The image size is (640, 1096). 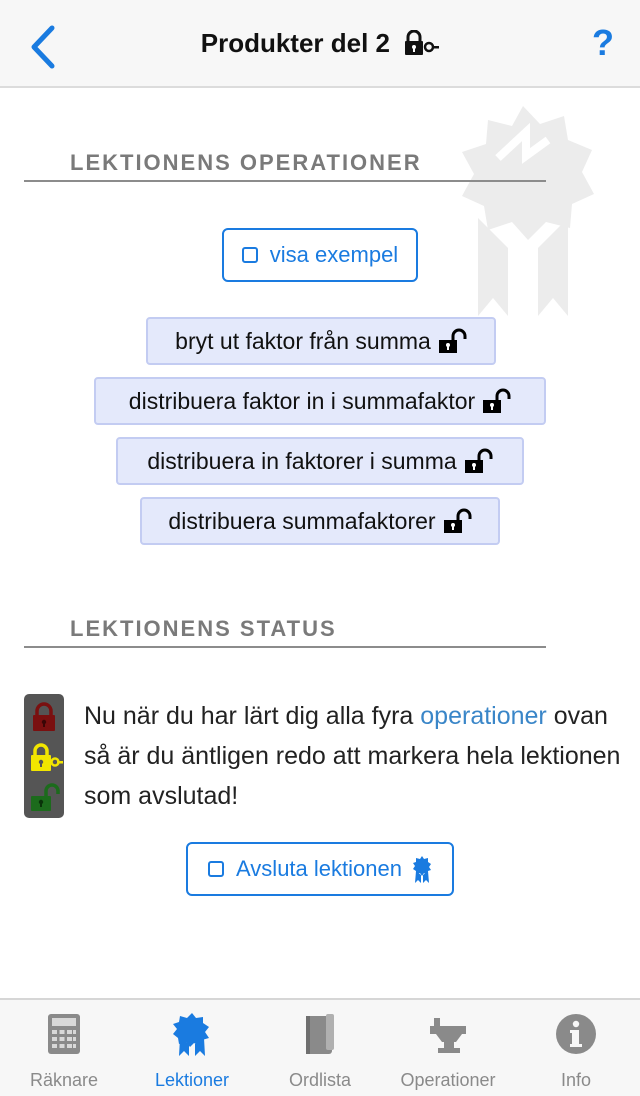 I want to click on operation-label: bryt ut faktor från summa, so click(x=303, y=340).